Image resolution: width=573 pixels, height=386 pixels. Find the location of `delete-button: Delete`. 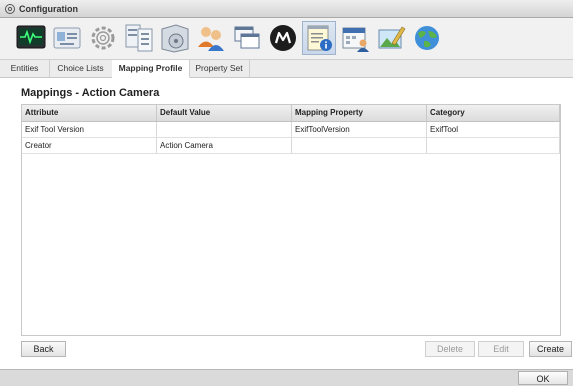

delete-button: Delete is located at coordinates (450, 349).